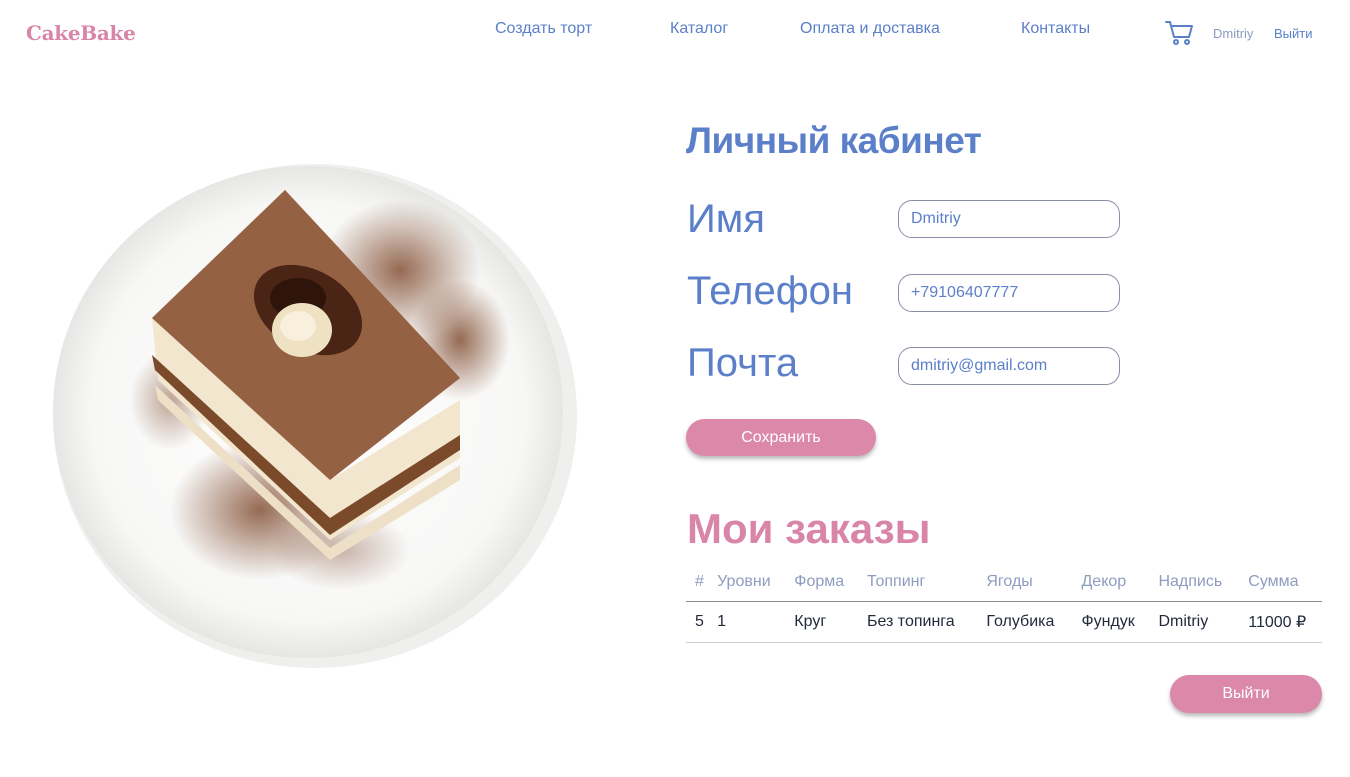  I want to click on col-topping: Топпинг, so click(917, 582).